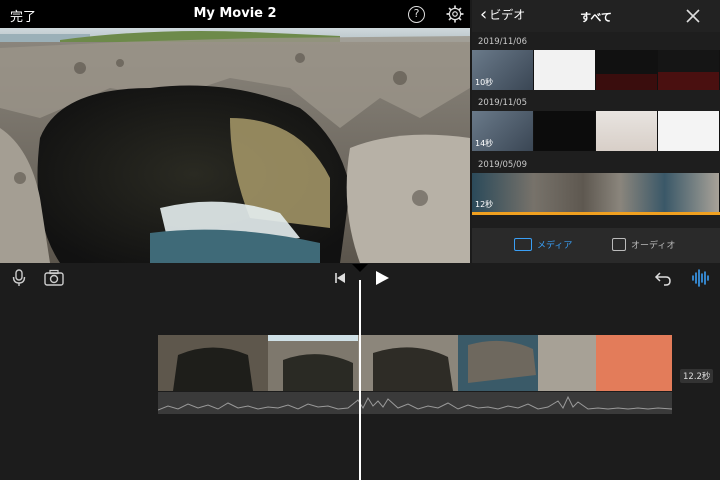  I want to click on top-bar: 完了 My Movie 2 ?, so click(235, 14).